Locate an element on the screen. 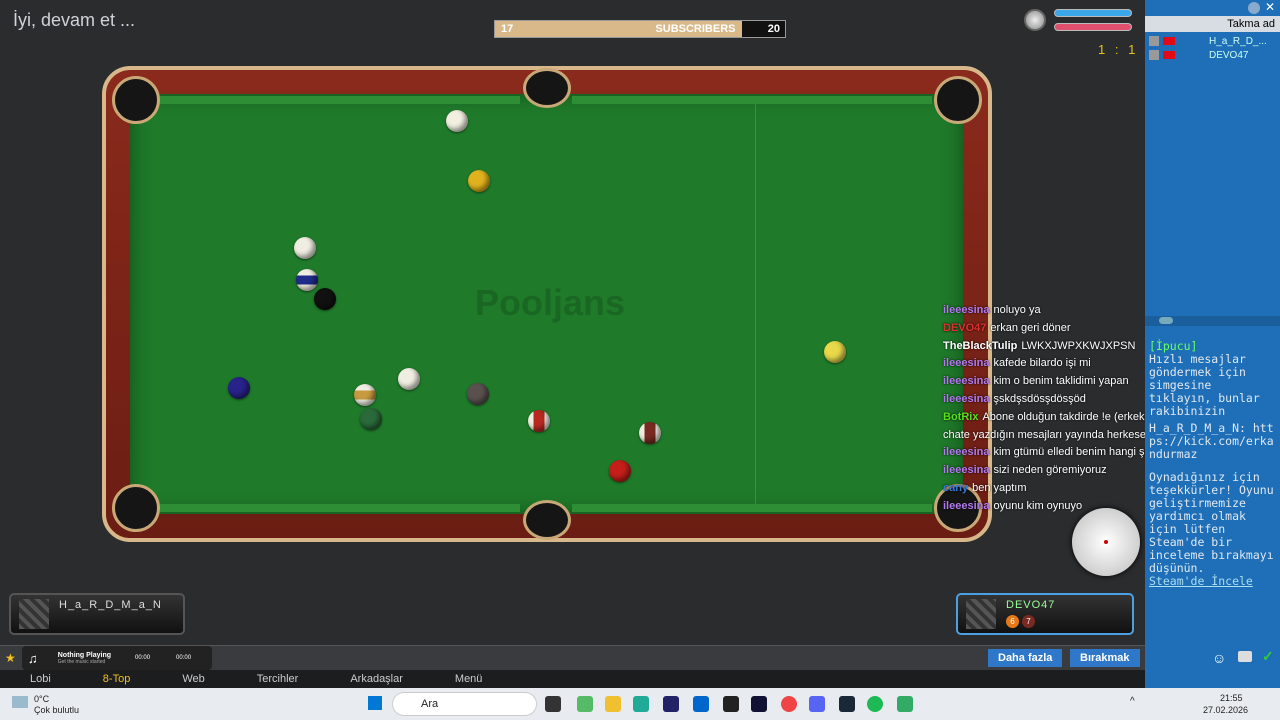 The image size is (1280, 720). clock-date: 27.02.2026 is located at coordinates (1225, 710).